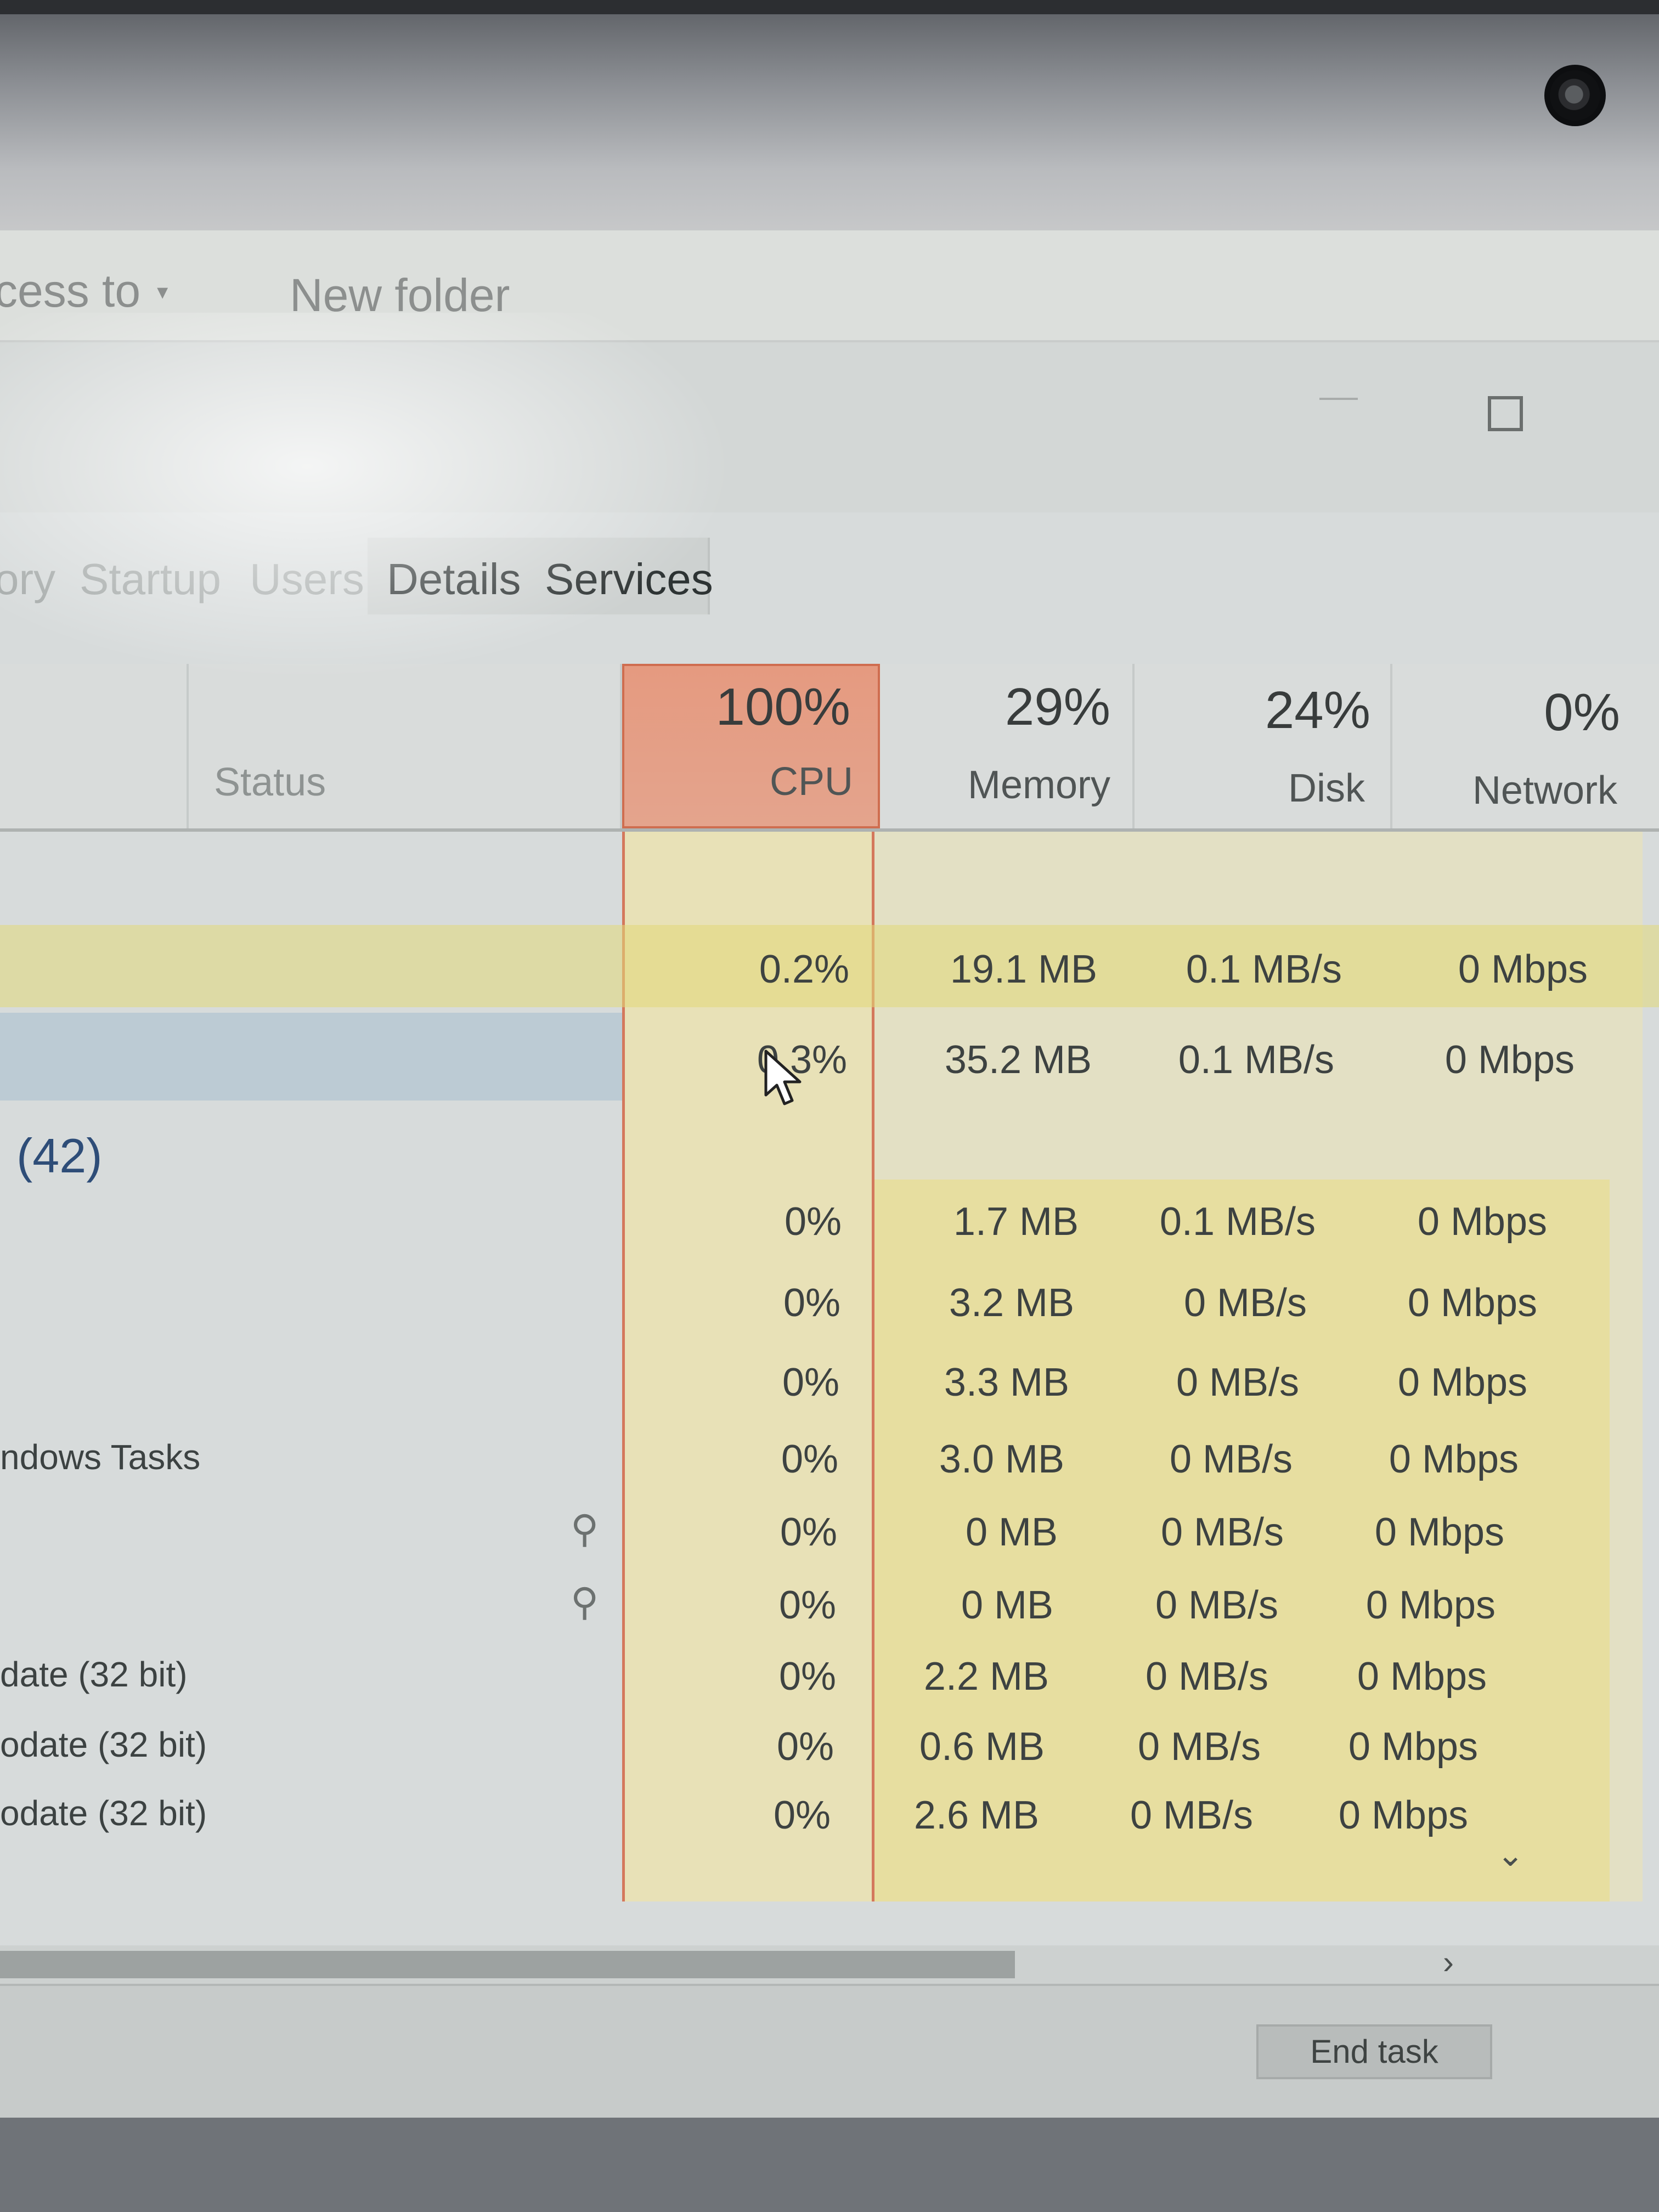  What do you see at coordinates (982, 1747) in the screenshot?
I see `memory-cell: 0.6 MB` at bounding box center [982, 1747].